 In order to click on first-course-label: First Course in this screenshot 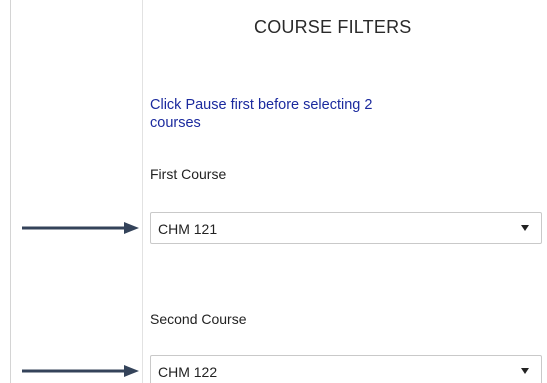, I will do `click(188, 174)`.